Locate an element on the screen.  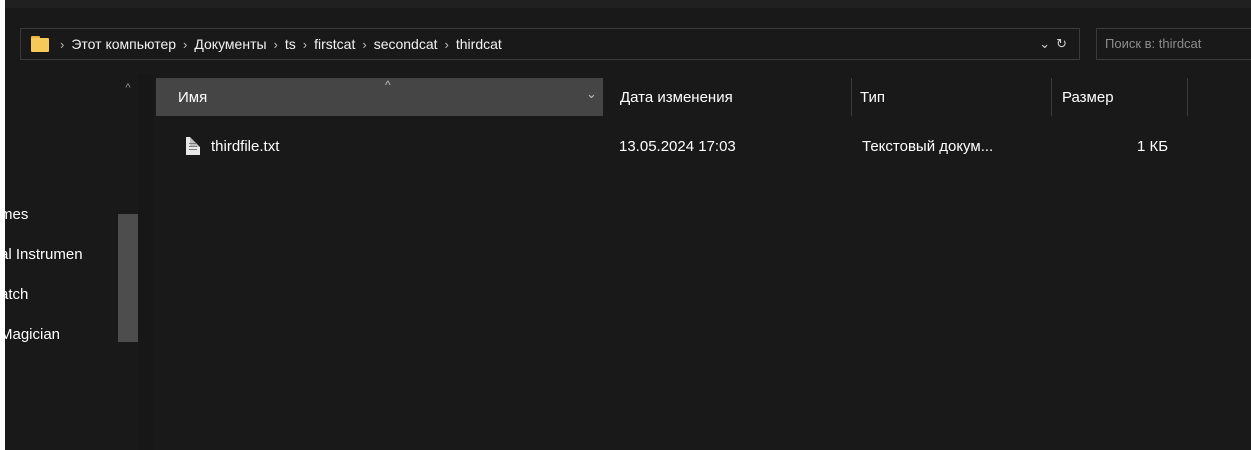
nav-item: Magician is located at coordinates (32, 334).